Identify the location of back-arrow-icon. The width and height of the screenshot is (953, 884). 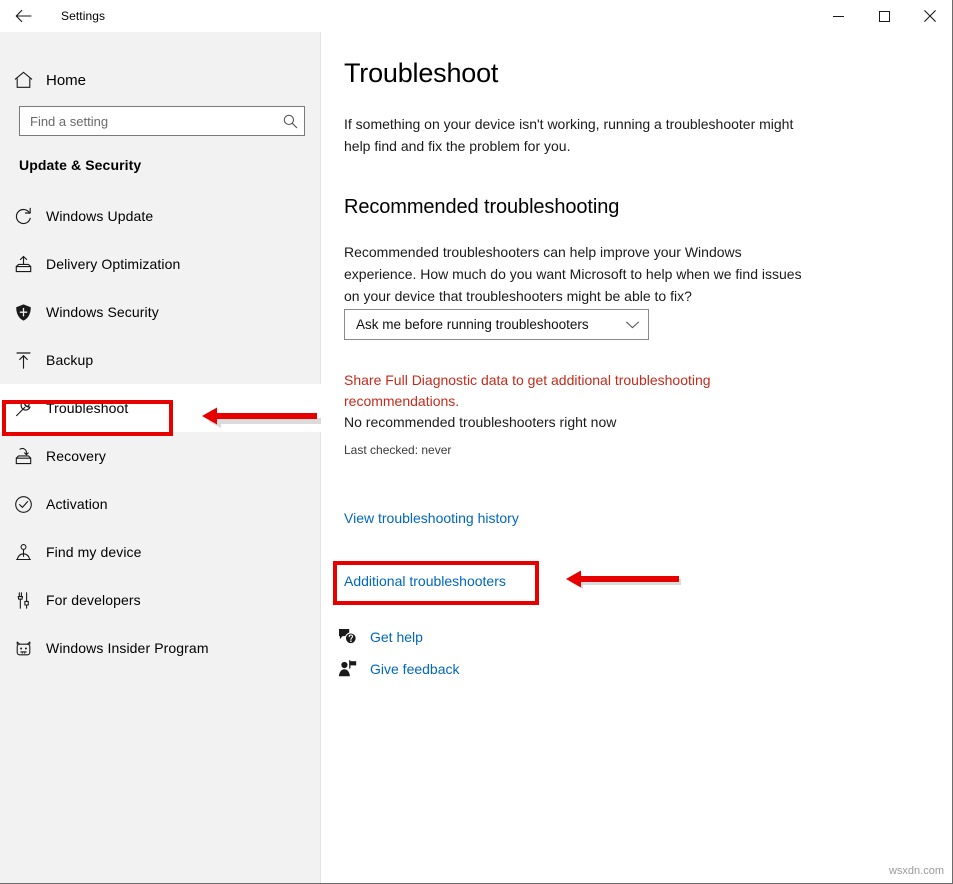
(23, 16).